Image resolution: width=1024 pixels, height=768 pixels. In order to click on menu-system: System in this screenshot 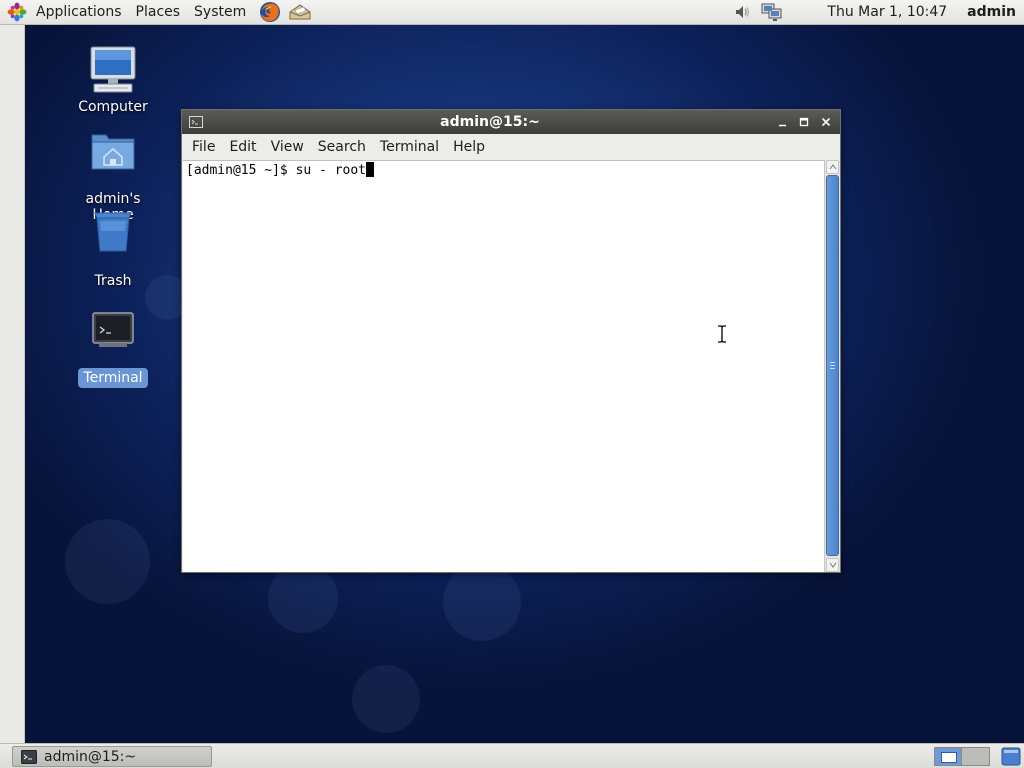, I will do `click(220, 12)`.